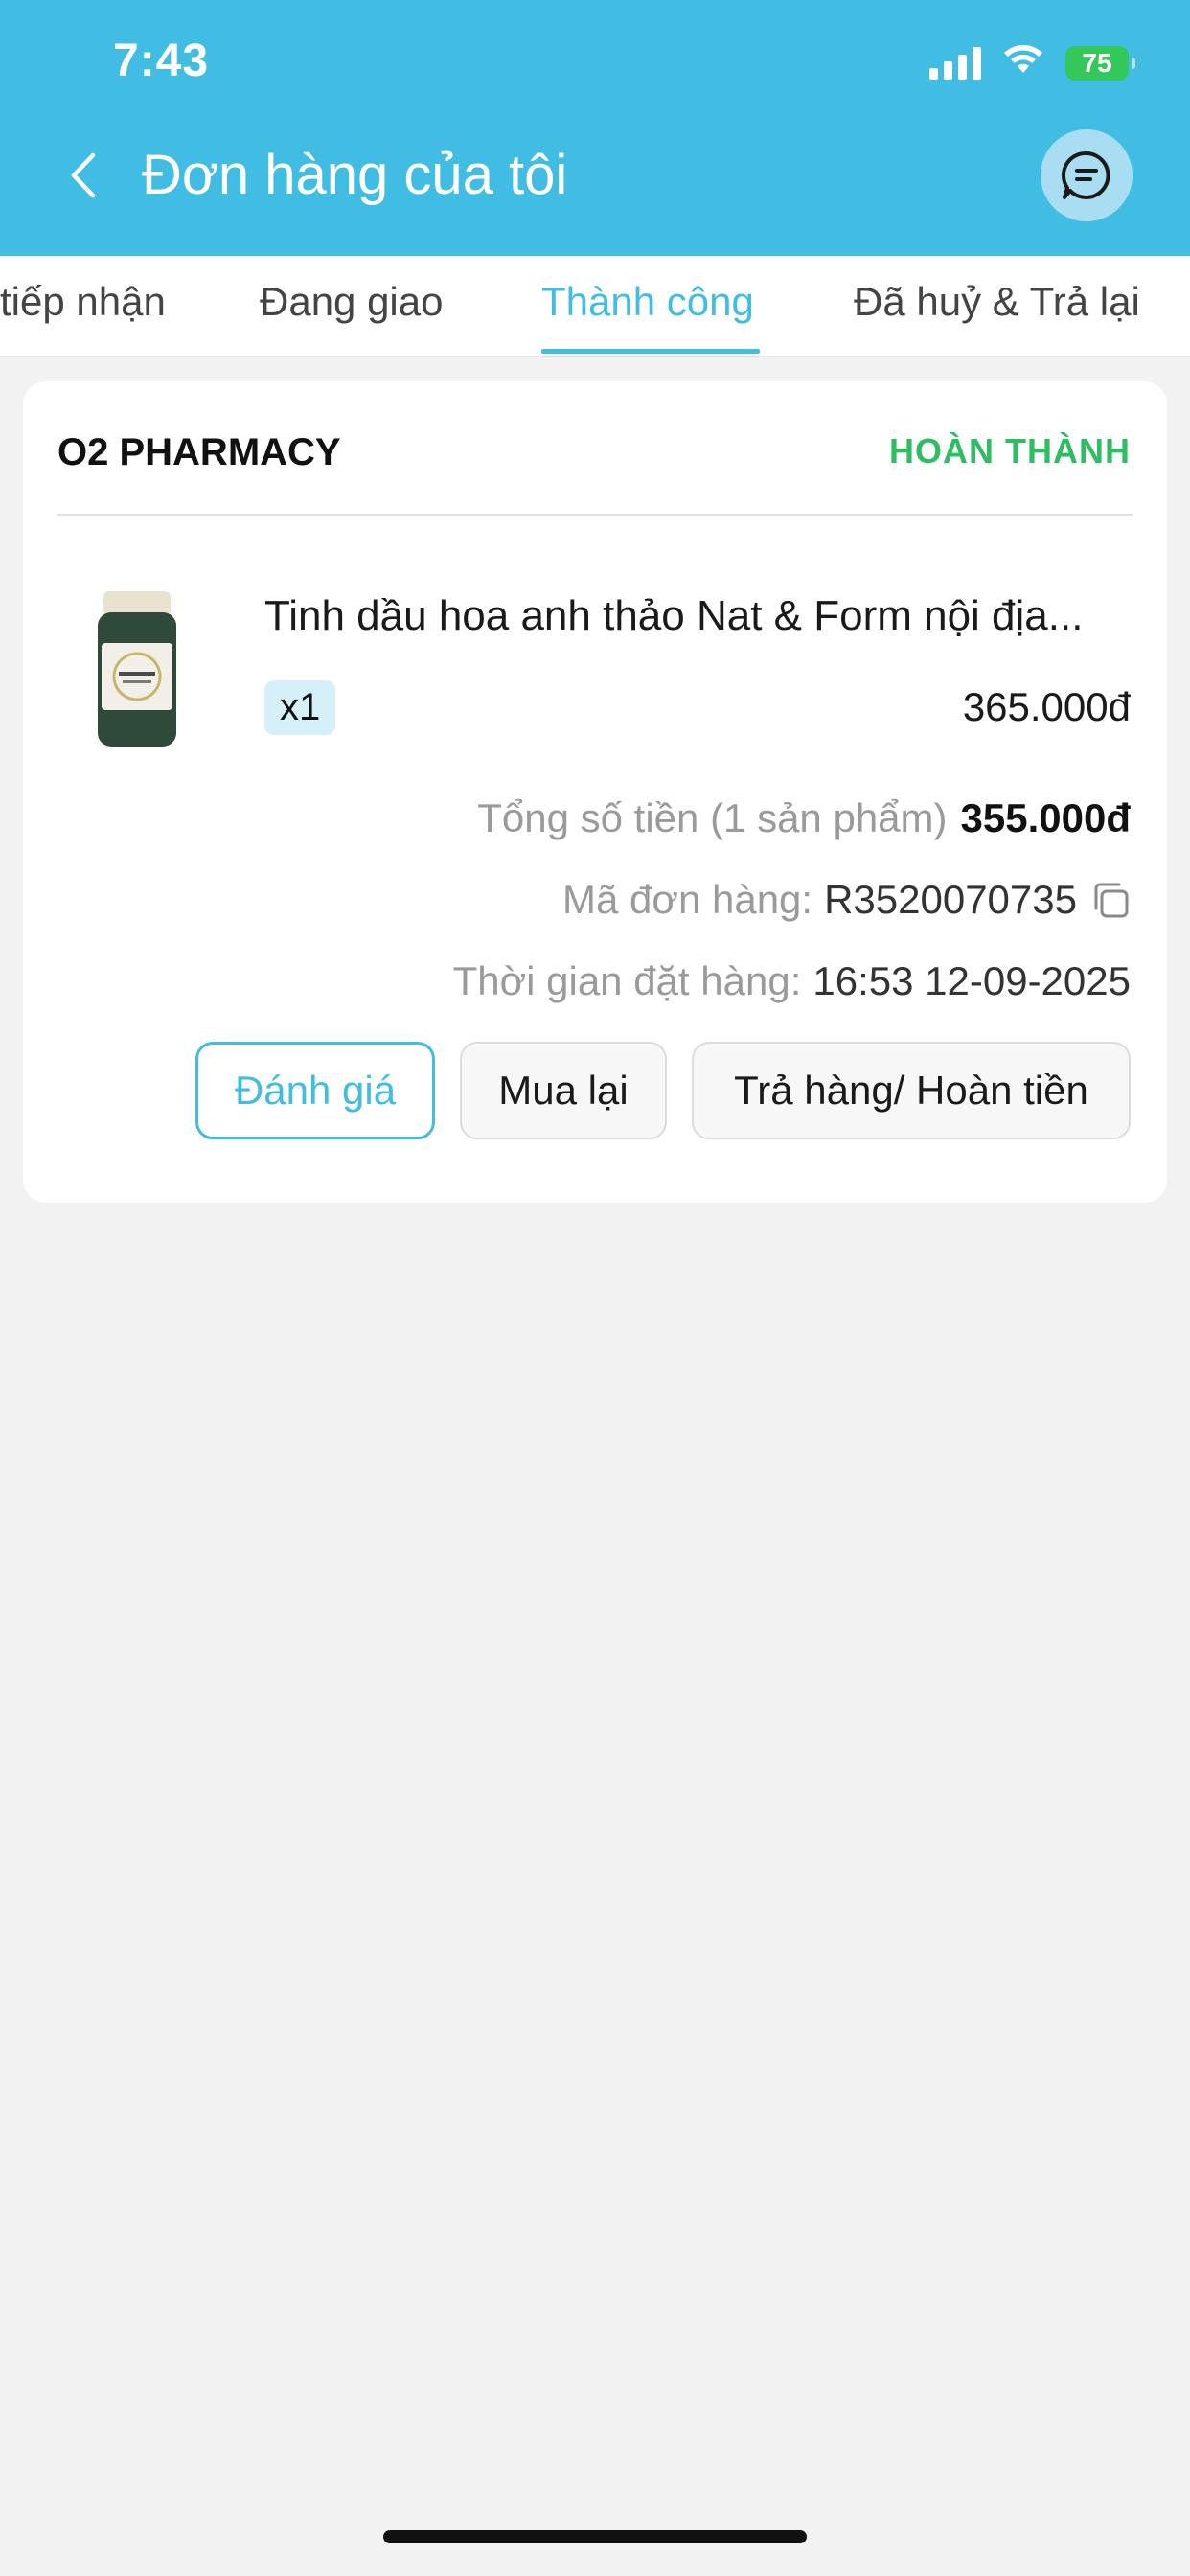  Describe the element at coordinates (648, 302) in the screenshot. I see `tab-completed: Thành công` at that location.